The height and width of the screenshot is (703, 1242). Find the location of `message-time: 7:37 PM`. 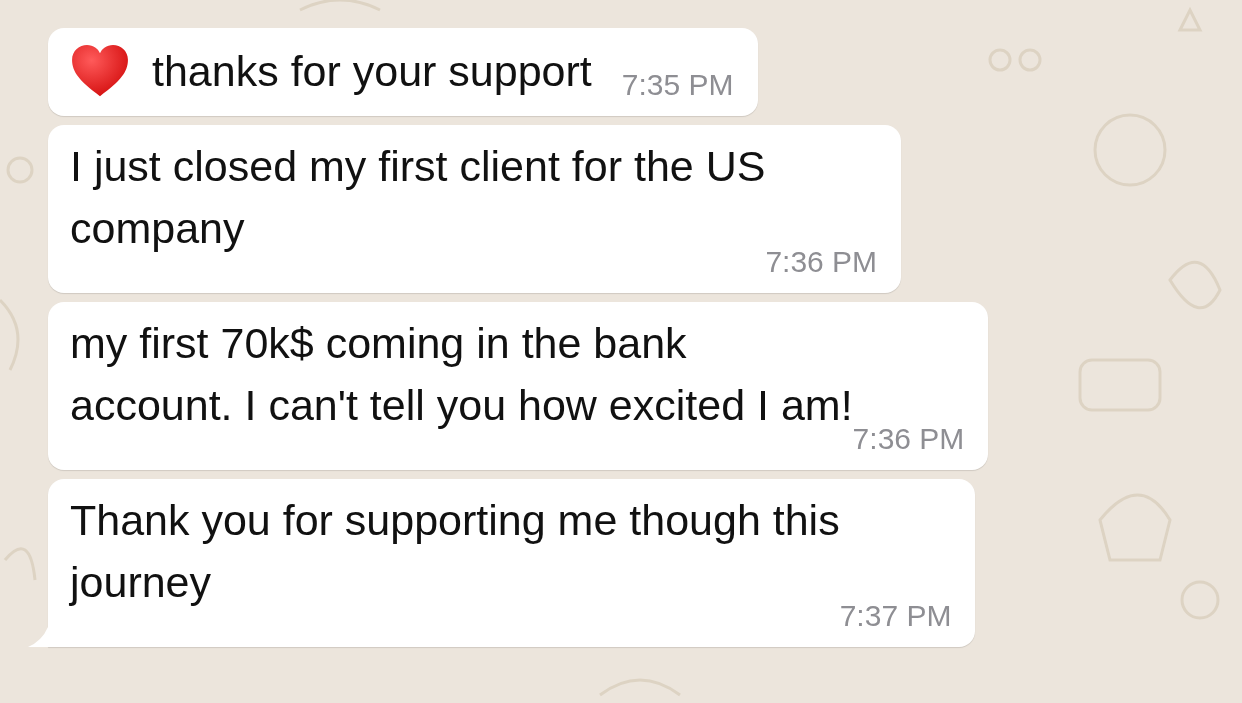

message-time: 7:37 PM is located at coordinates (895, 616).